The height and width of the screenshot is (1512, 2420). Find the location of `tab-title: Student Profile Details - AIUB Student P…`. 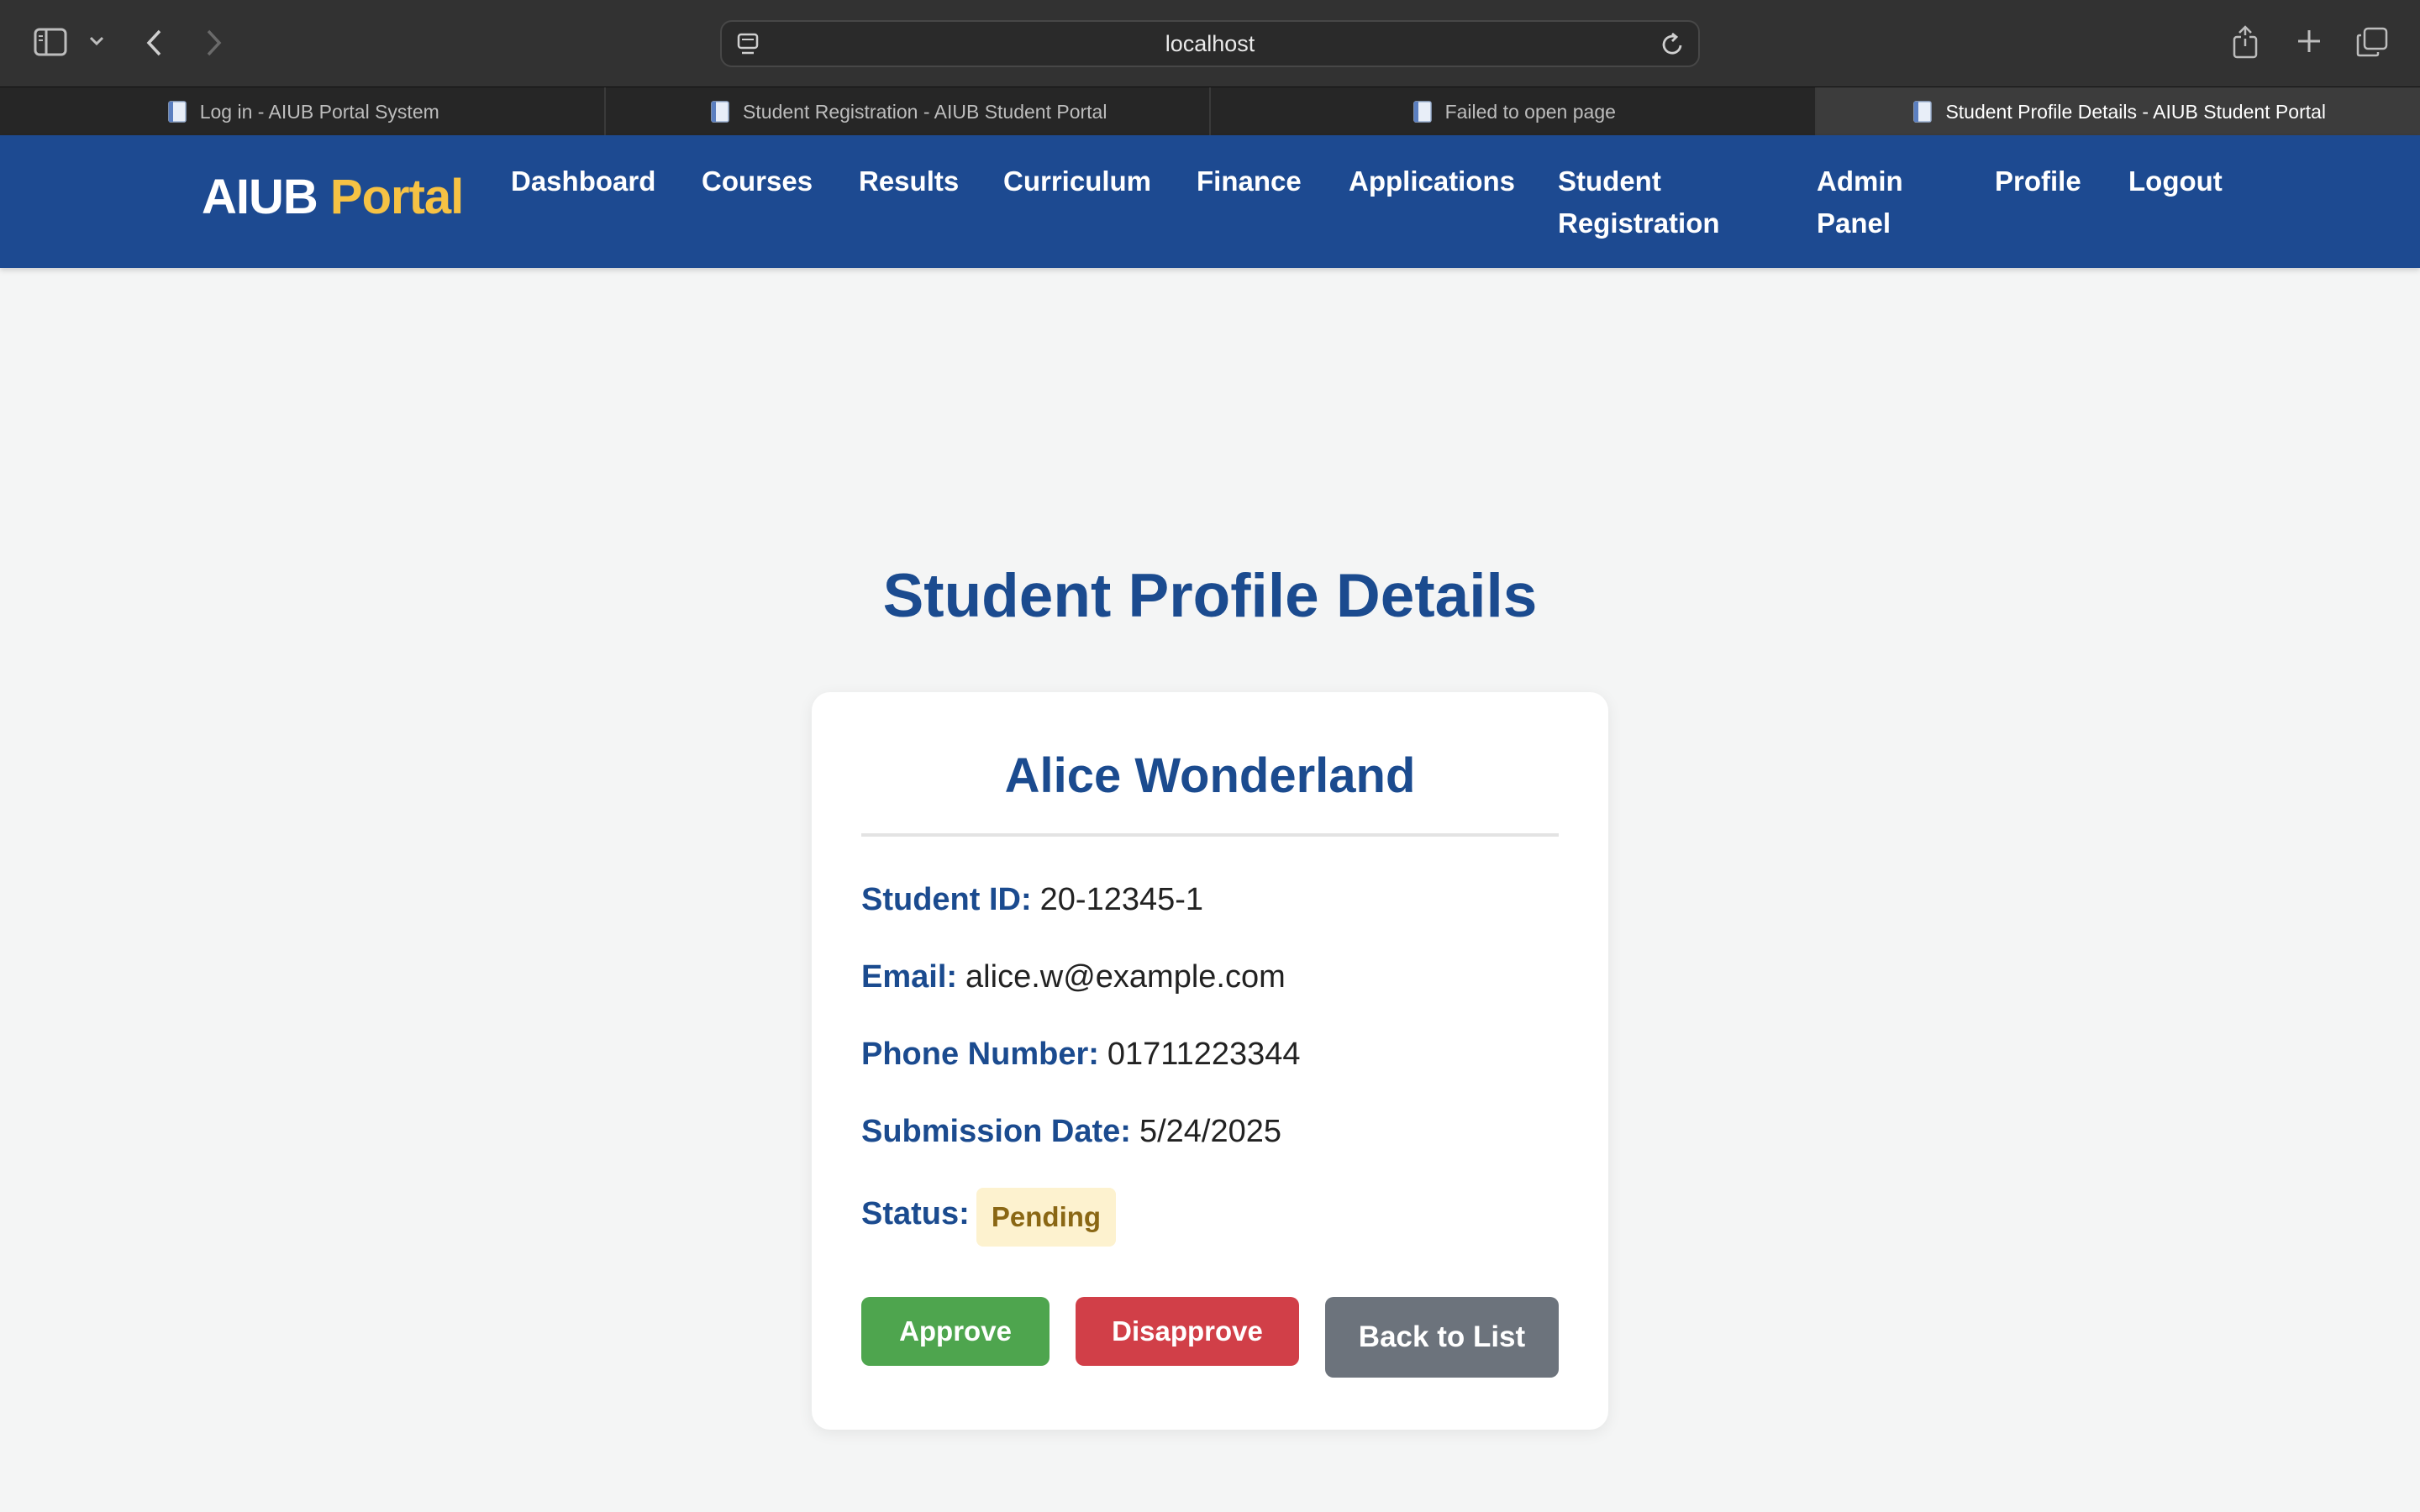

tab-title: Student Profile Details - AIUB Student P… is located at coordinates (2136, 111).